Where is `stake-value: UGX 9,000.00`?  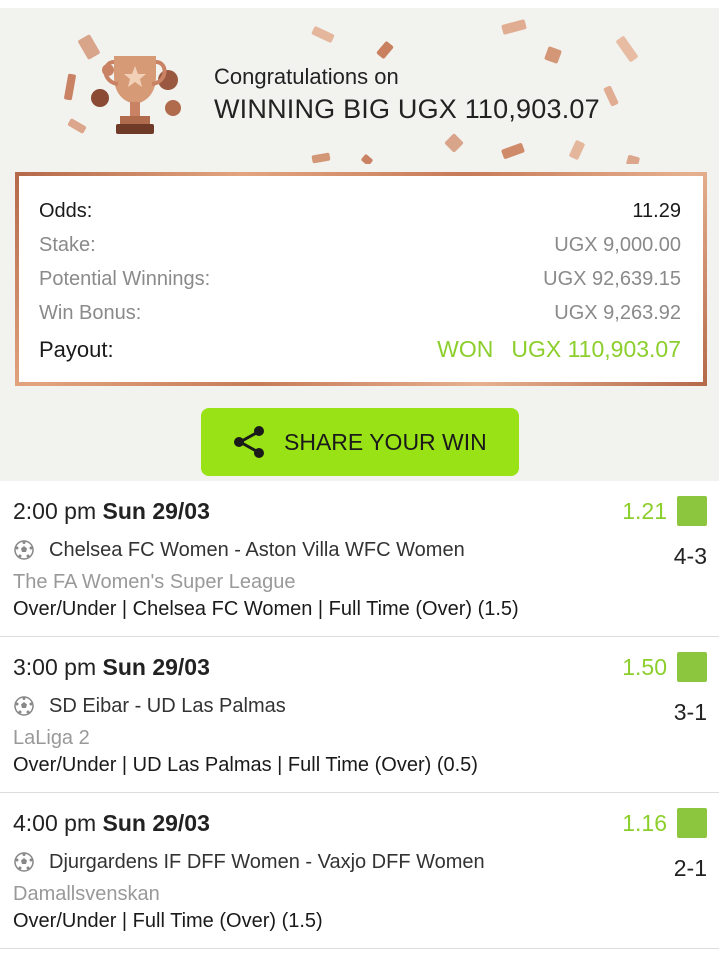 stake-value: UGX 9,000.00 is located at coordinates (617, 245).